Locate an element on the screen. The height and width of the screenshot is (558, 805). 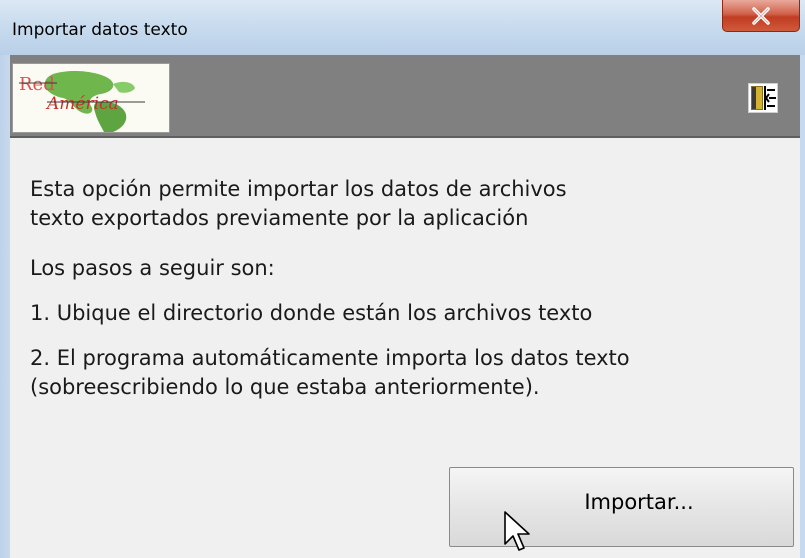
logo-text-america: América is located at coordinates (82, 104).